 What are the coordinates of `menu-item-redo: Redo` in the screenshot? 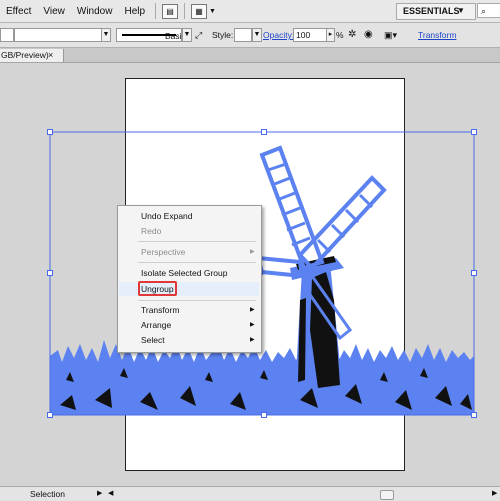 It's located at (151, 231).